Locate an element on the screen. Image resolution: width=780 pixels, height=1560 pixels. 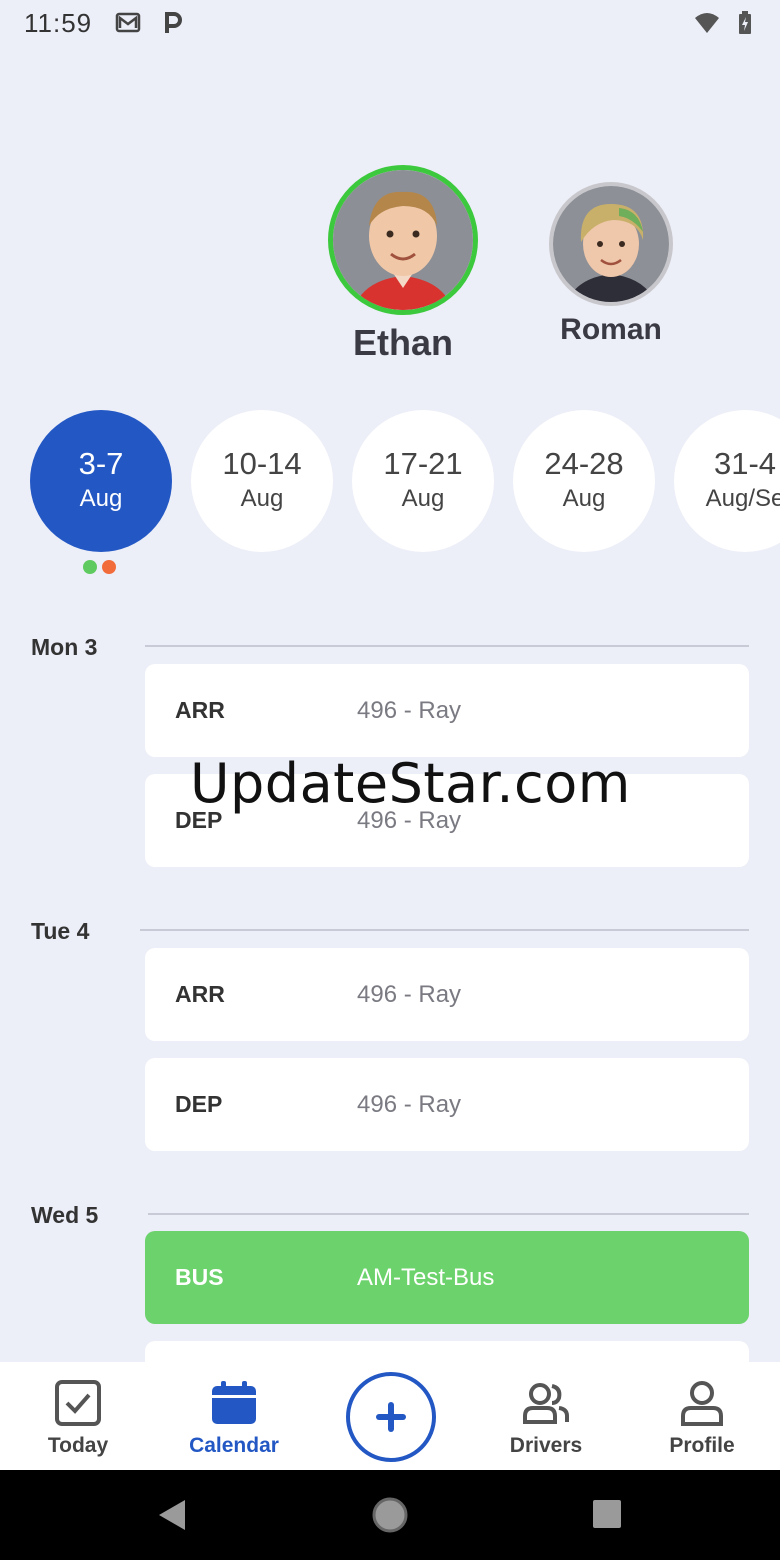
bottom-nav: Today Calendar Drivers Profile is located at coordinates (390, 1416).